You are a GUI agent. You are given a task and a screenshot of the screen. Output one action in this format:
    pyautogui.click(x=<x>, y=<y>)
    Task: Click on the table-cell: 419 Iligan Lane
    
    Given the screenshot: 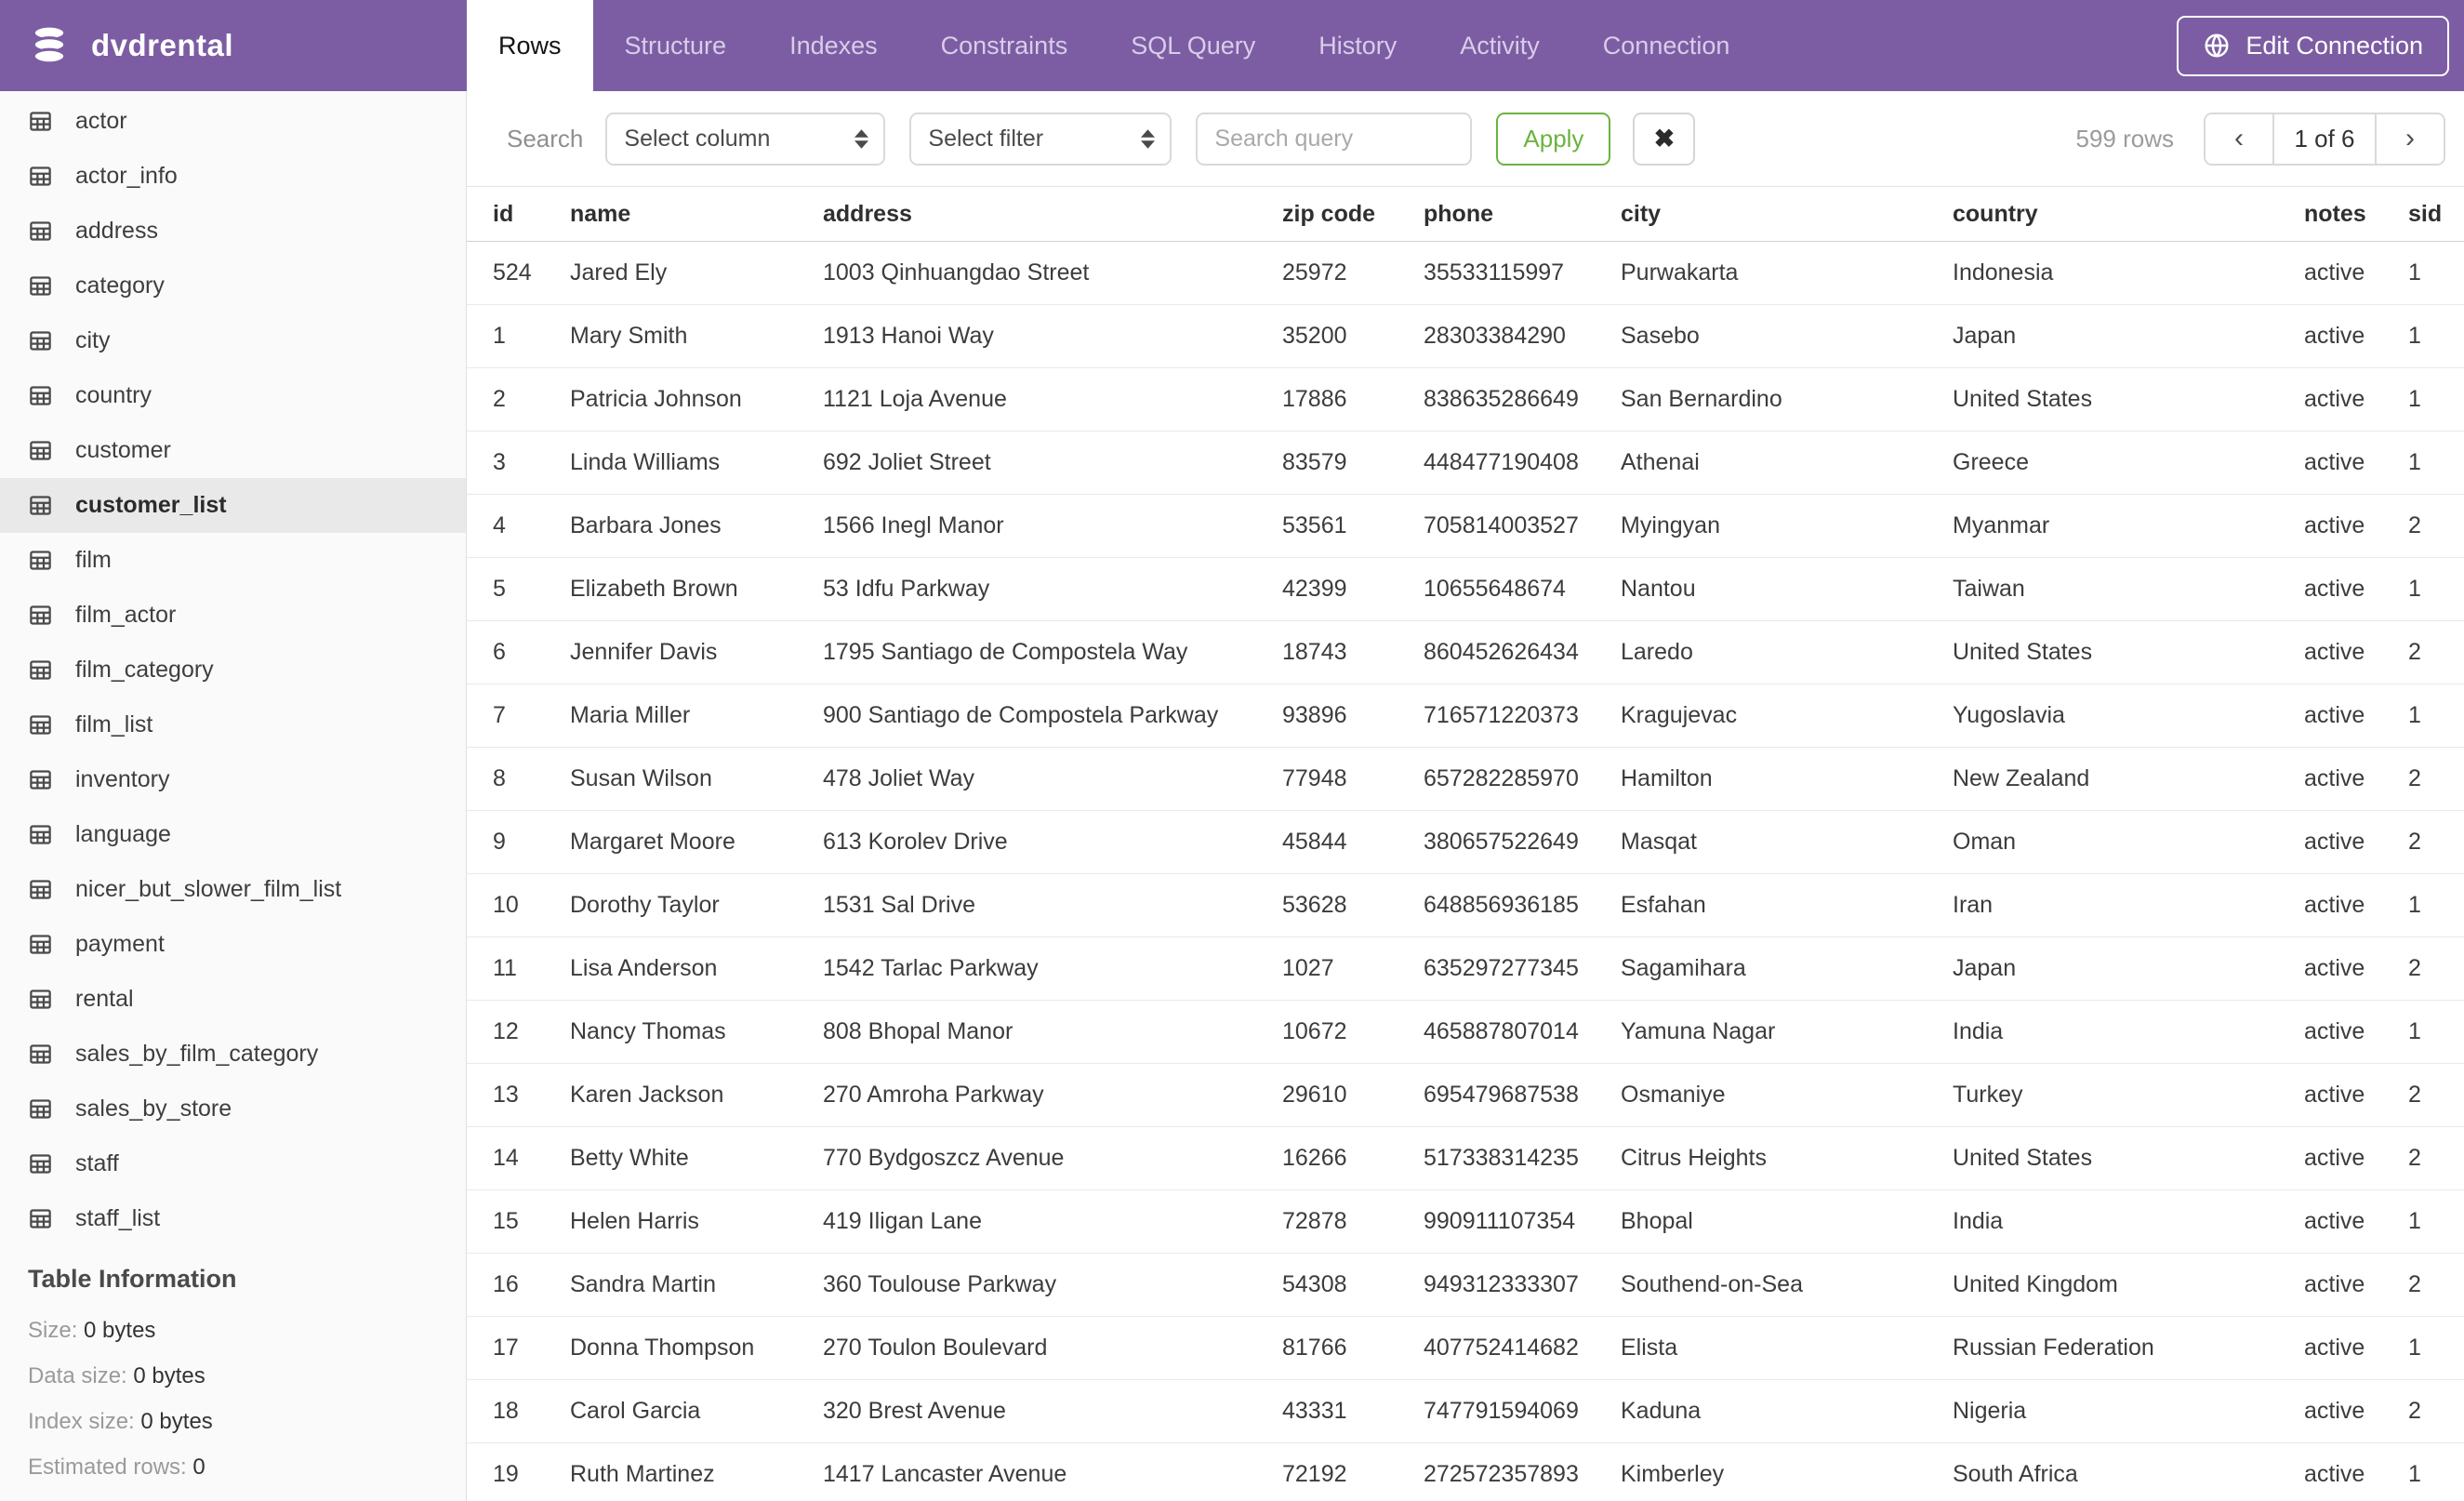 What is the action you would take?
    pyautogui.click(x=1052, y=1221)
    